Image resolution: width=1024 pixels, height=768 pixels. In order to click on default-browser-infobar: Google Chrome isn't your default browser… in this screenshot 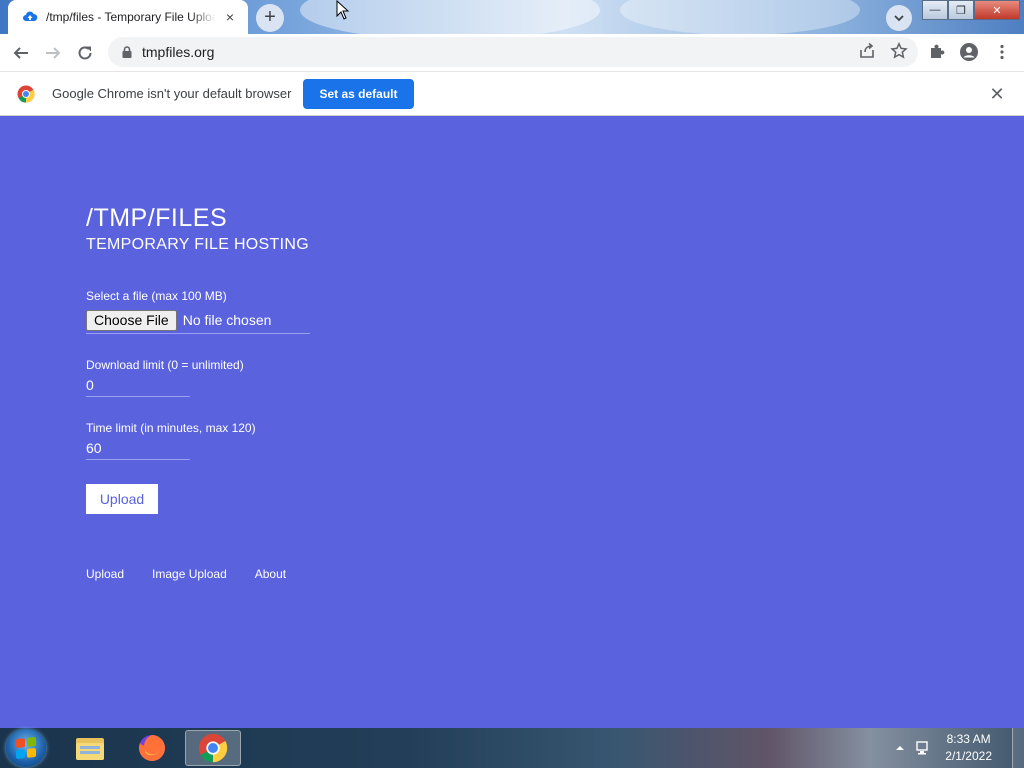, I will do `click(512, 93)`.